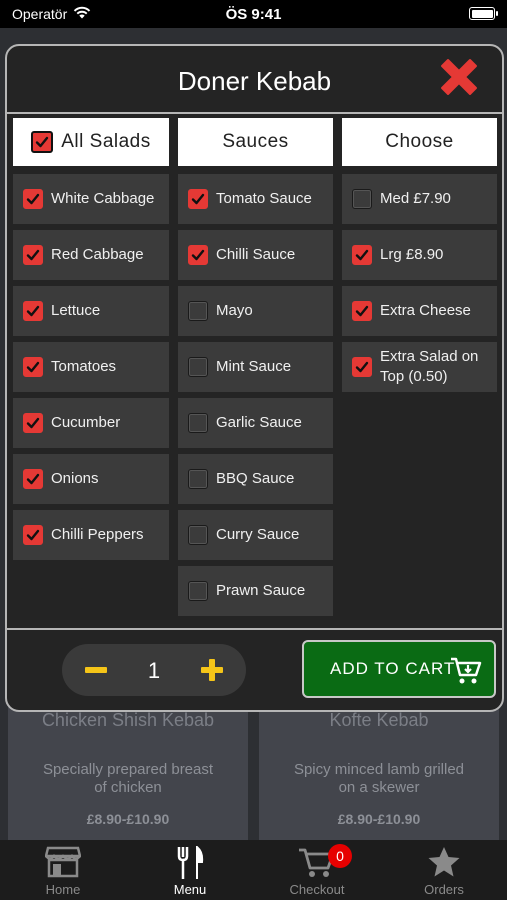 This screenshot has height=900, width=507. Describe the element at coordinates (76, 310) in the screenshot. I see `salad-option-label: Lettuce` at that location.